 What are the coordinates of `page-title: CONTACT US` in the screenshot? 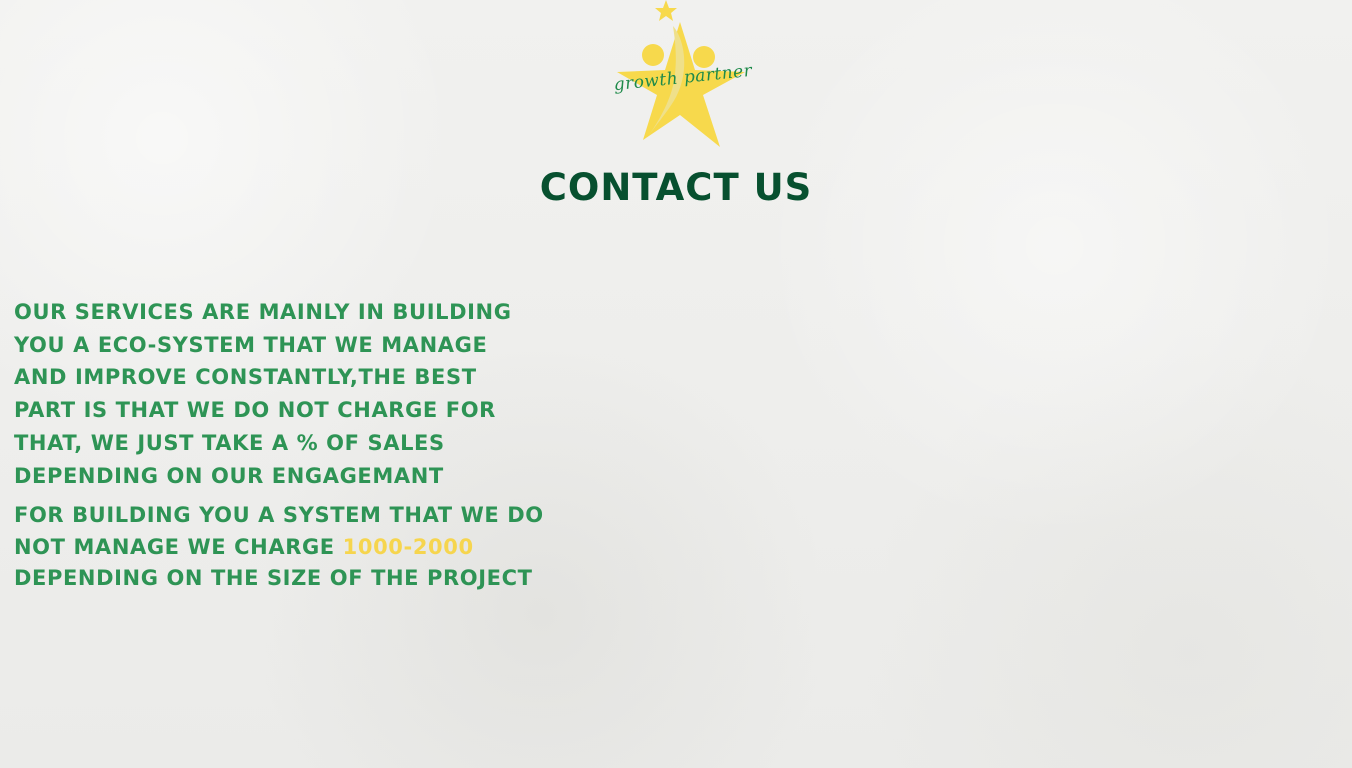 It's located at (676, 187).